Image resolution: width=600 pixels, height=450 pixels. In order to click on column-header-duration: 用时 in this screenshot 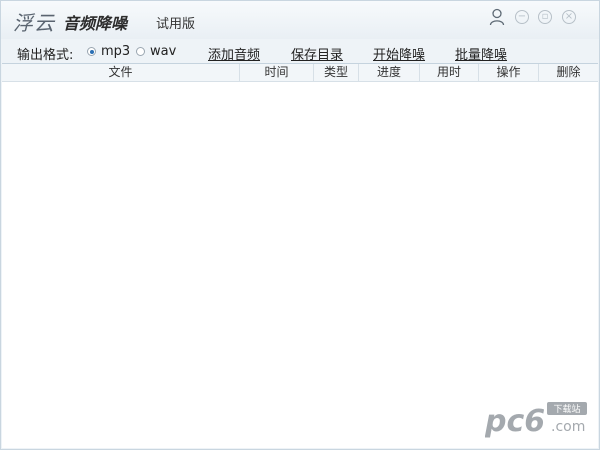, I will do `click(449, 72)`.